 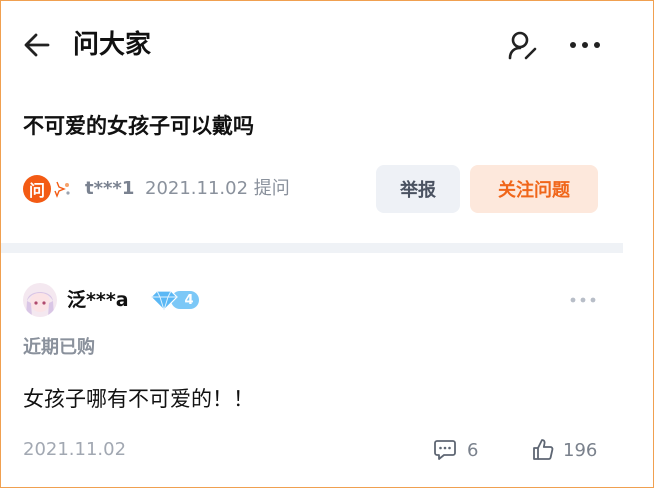 What do you see at coordinates (75, 449) in the screenshot?
I see `answer-date: 2021.11.02` at bounding box center [75, 449].